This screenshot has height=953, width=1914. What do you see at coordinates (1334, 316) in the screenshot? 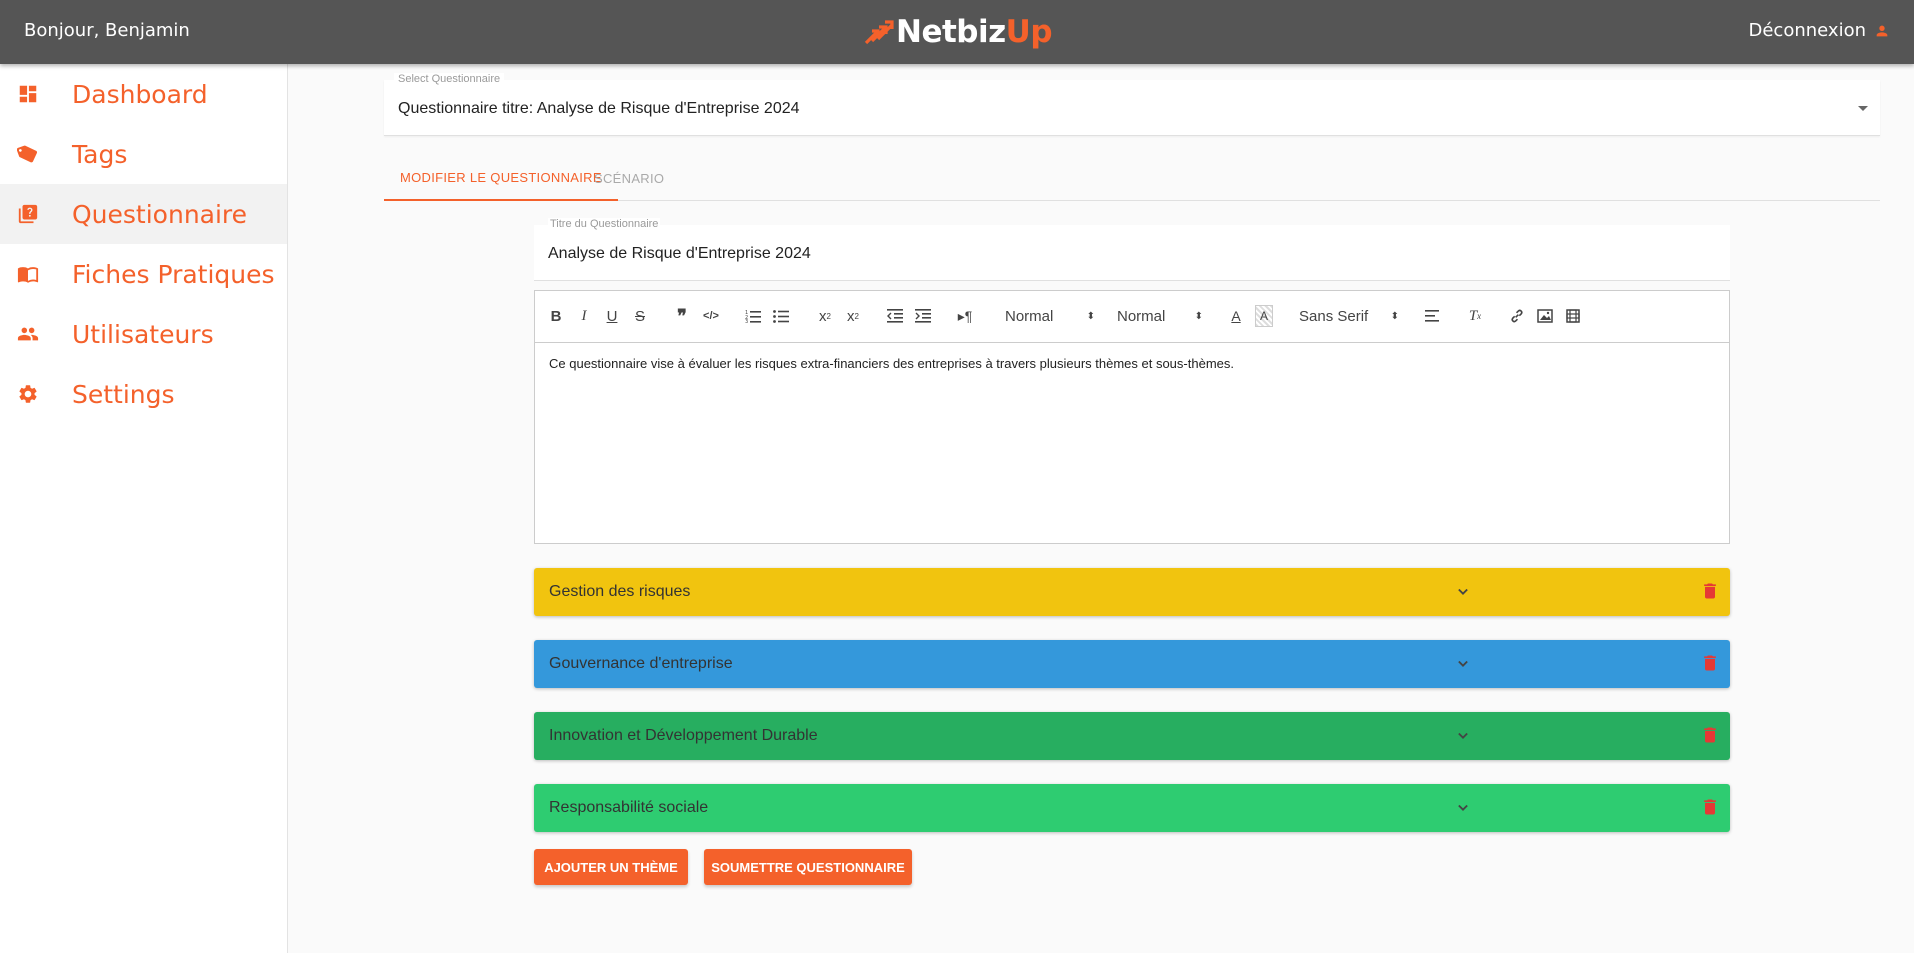
I see `font-select-value: Sans Serif` at bounding box center [1334, 316].